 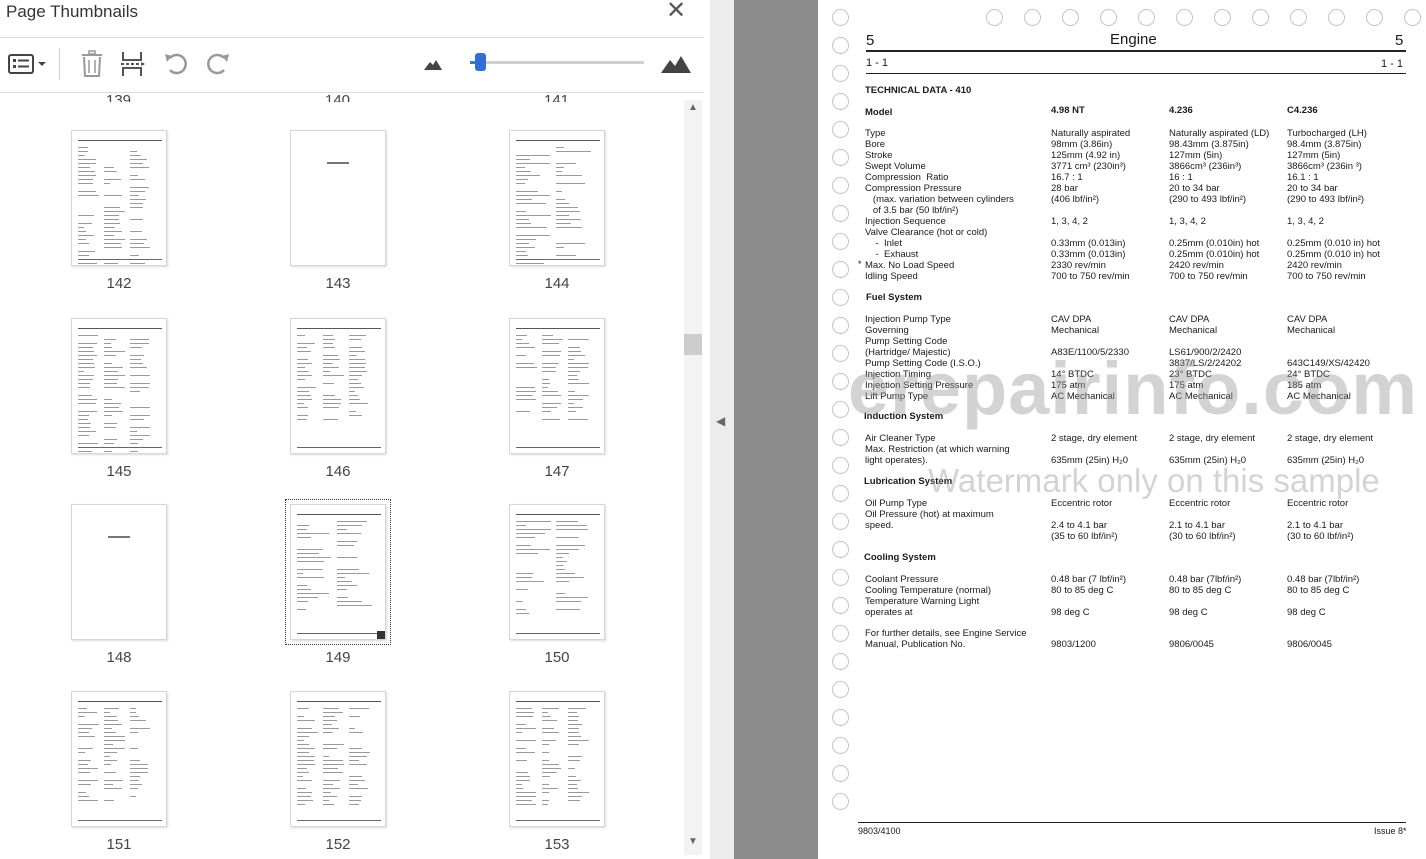 I want to click on thumbnail-label: 145, so click(x=119, y=471).